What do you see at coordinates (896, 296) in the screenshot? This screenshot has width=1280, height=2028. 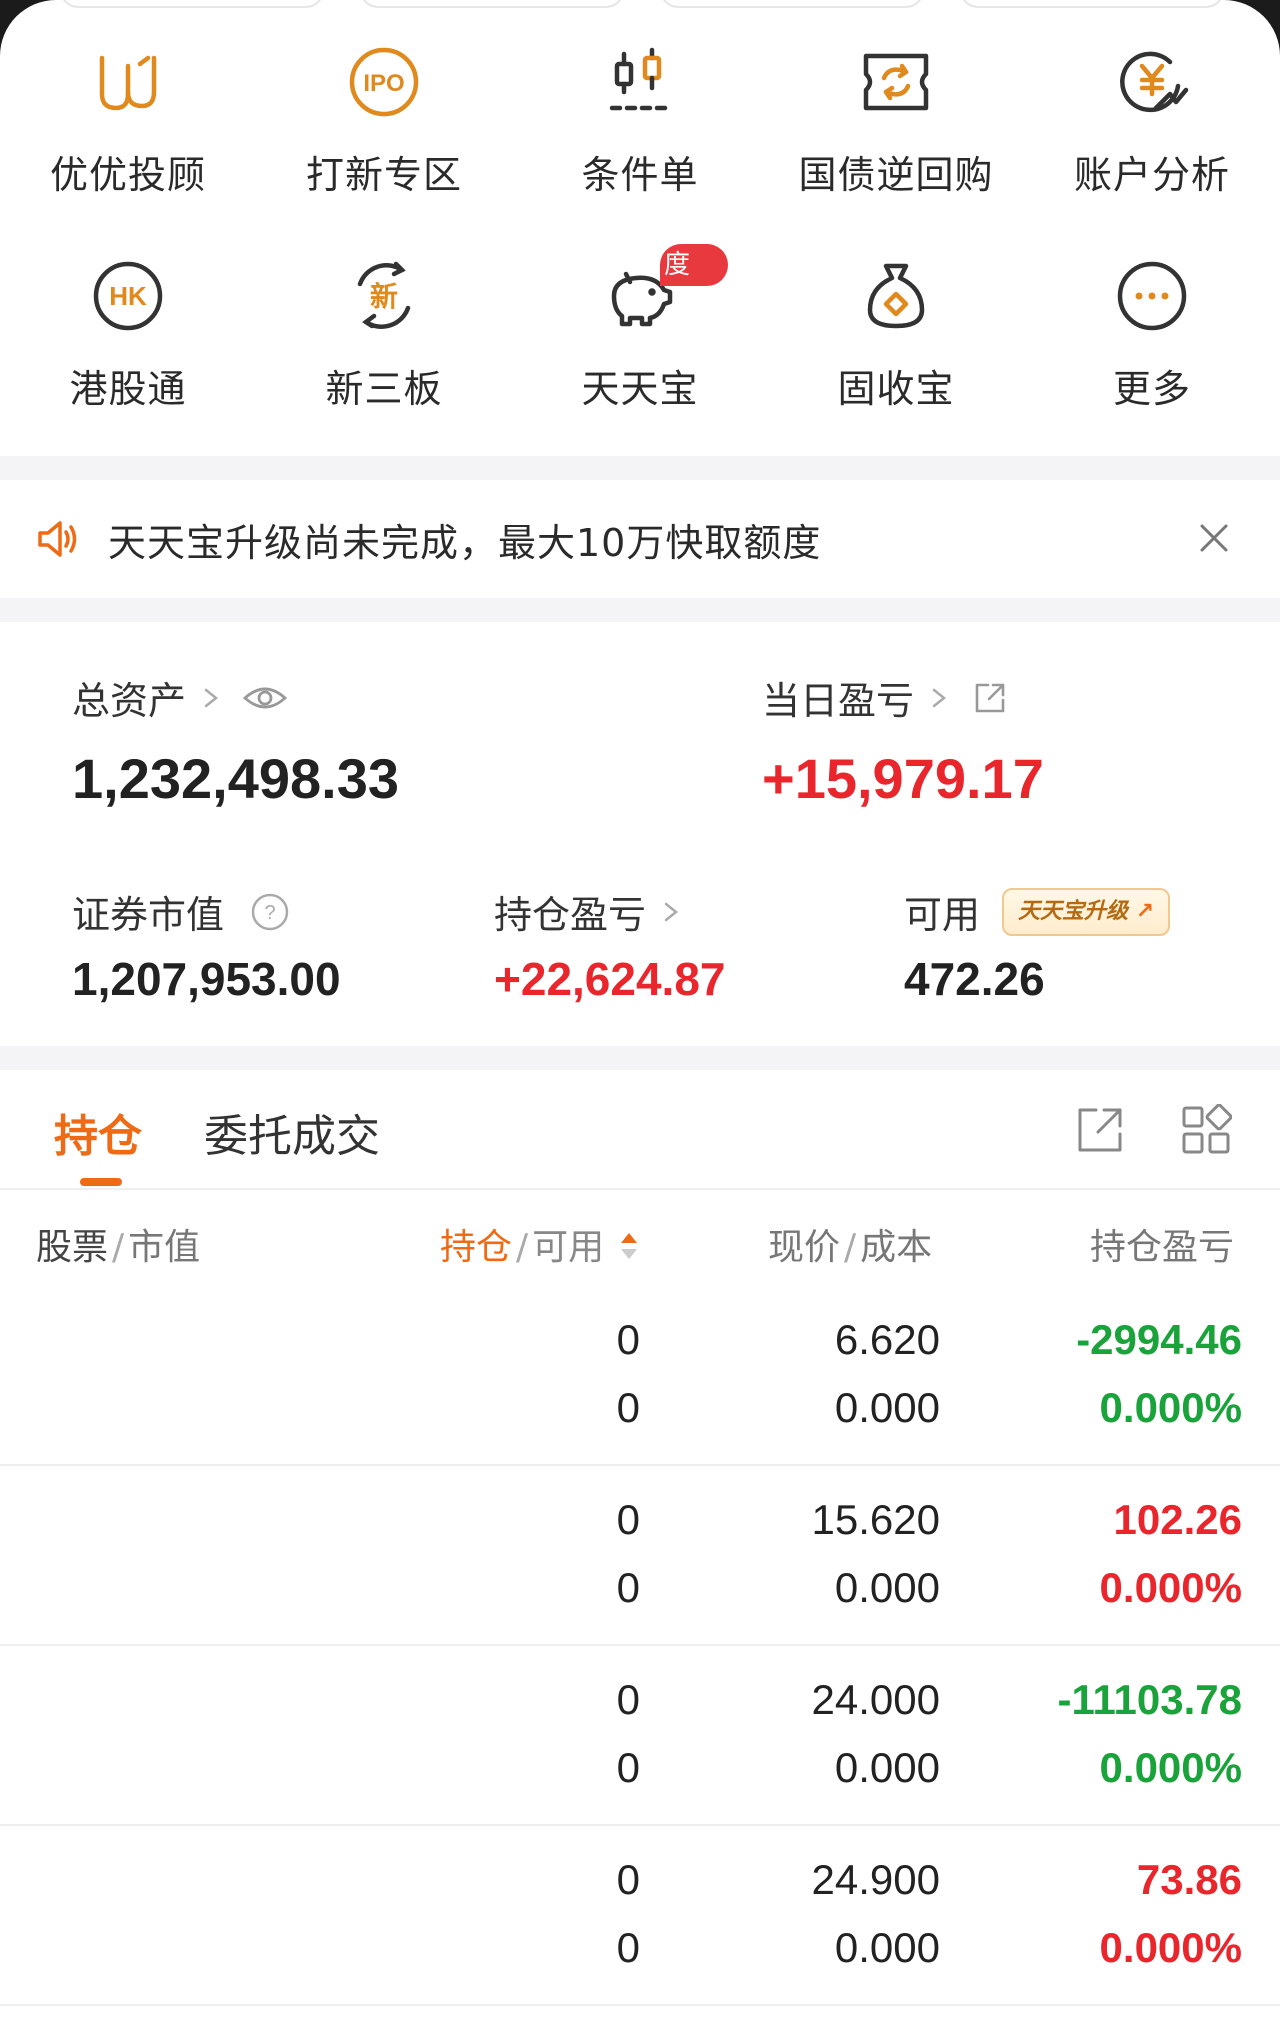 I see `money-bag-icon` at bounding box center [896, 296].